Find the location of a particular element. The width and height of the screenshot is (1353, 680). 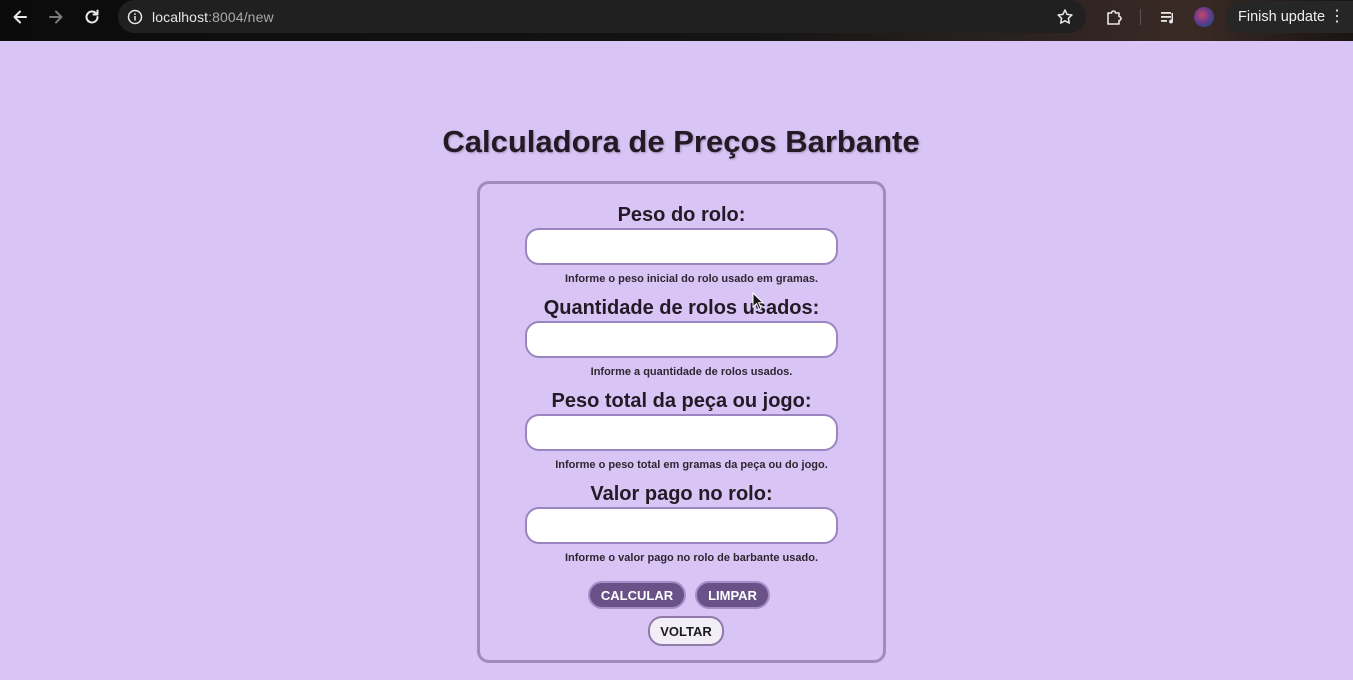

url-host: localhost is located at coordinates (180, 16).